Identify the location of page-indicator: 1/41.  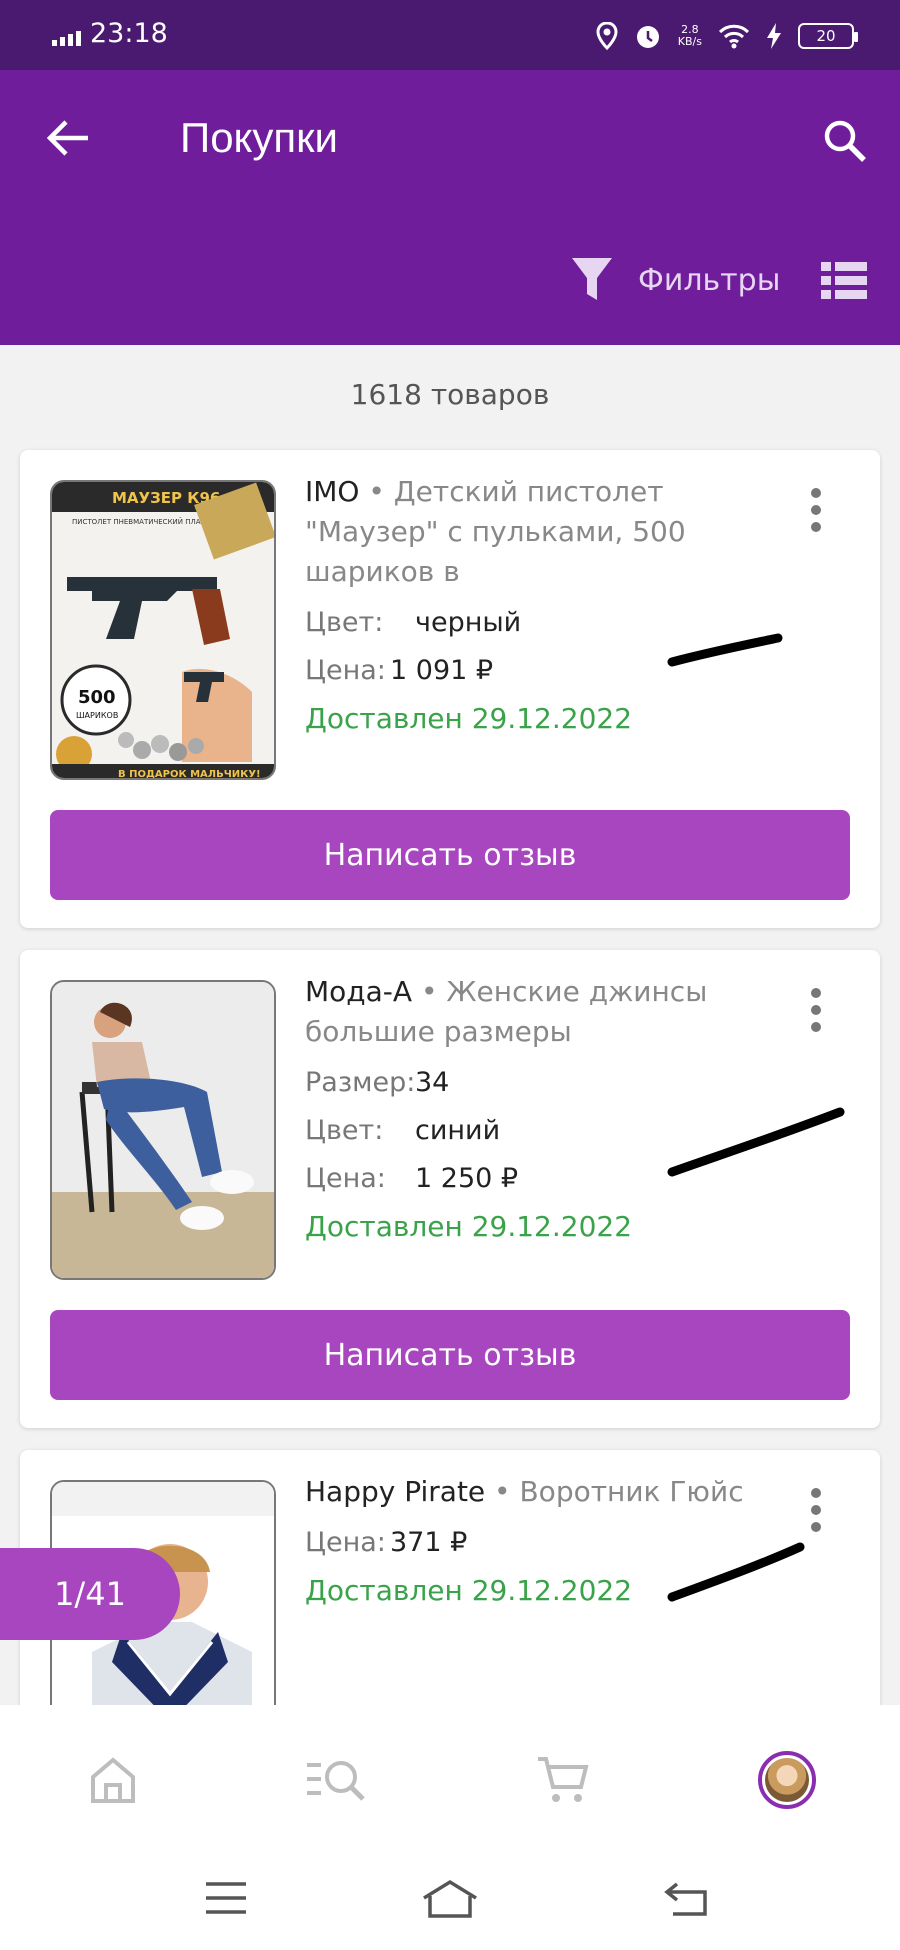
(90, 1594).